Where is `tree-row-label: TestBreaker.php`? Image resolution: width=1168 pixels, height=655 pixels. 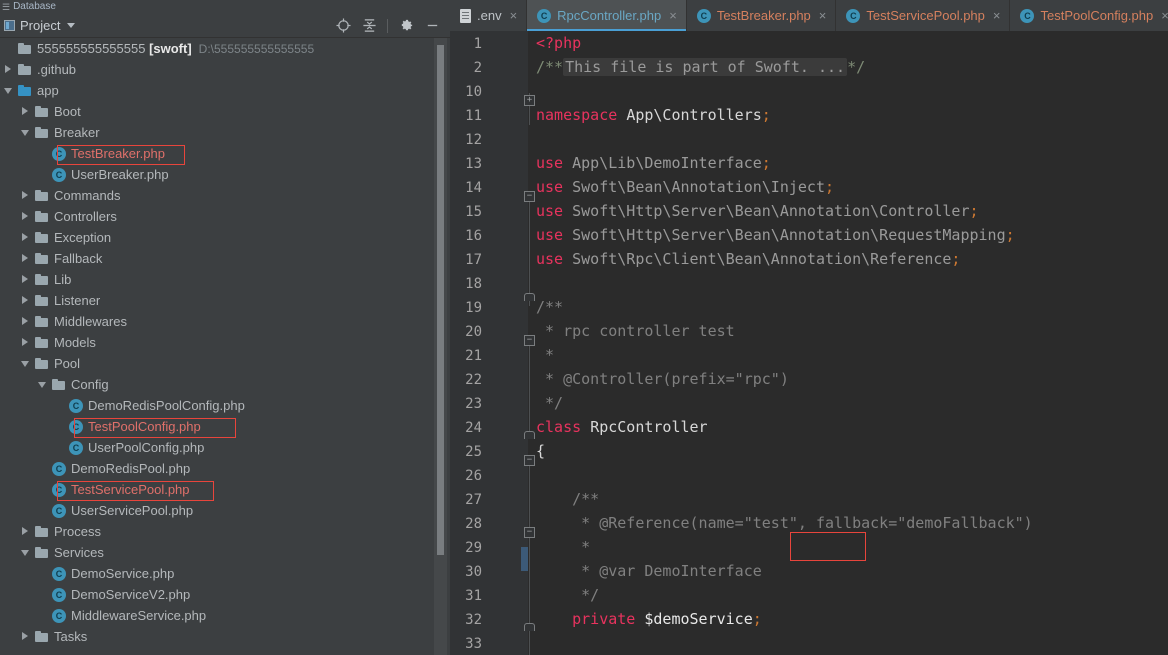 tree-row-label: TestBreaker.php is located at coordinates (118, 153).